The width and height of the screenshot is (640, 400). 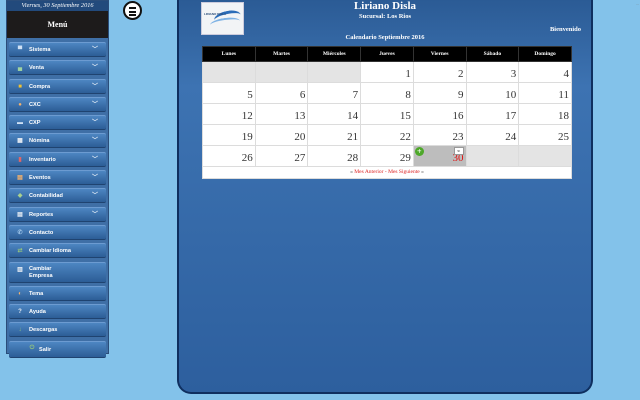 What do you see at coordinates (36, 293) in the screenshot?
I see `sidebar-item-label: Tema` at bounding box center [36, 293].